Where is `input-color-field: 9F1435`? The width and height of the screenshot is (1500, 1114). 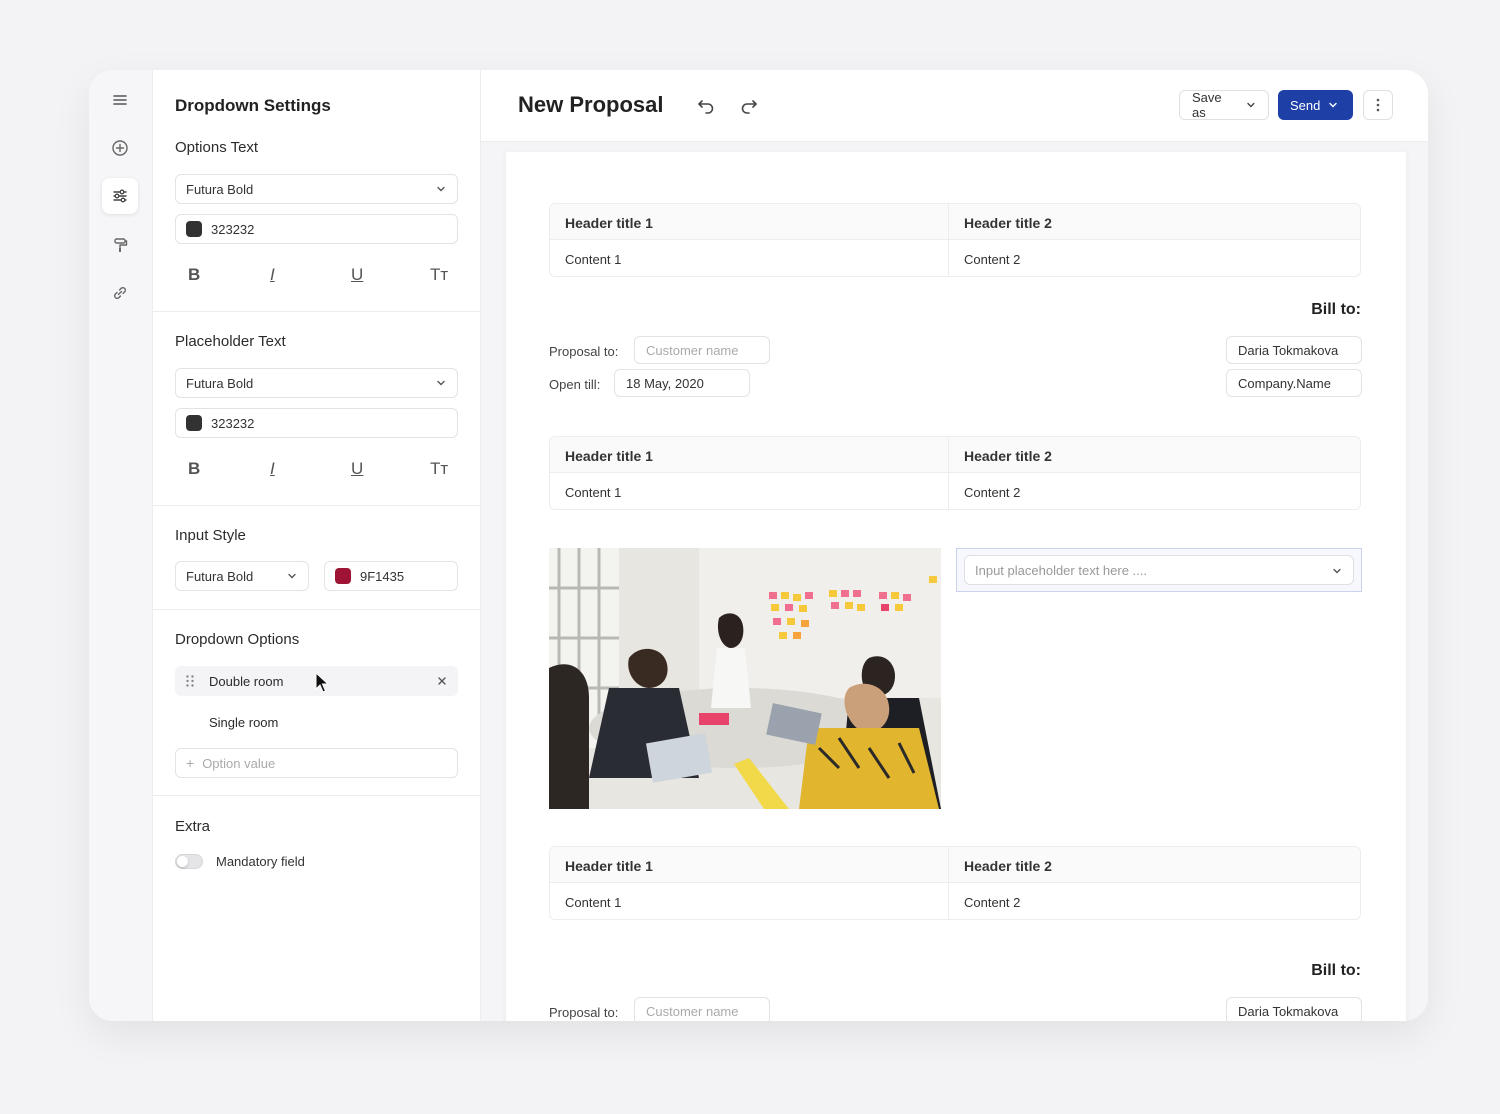
input-color-field: 9F1435 is located at coordinates (391, 576).